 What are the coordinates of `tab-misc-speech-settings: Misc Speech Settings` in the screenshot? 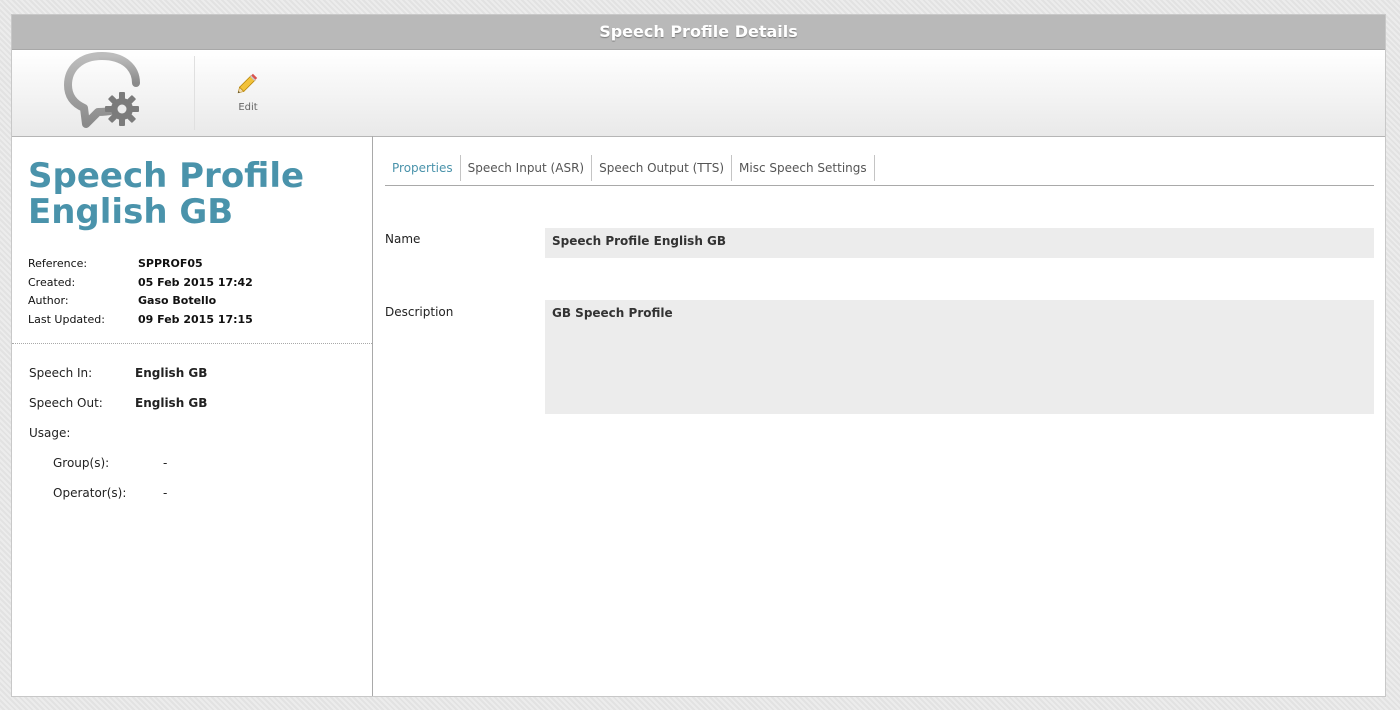 It's located at (803, 168).